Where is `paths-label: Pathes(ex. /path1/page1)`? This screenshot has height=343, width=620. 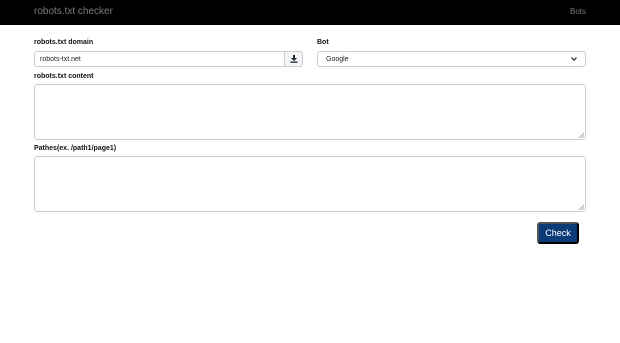
paths-label: Pathes(ex. /path1/page1) is located at coordinates (75, 148).